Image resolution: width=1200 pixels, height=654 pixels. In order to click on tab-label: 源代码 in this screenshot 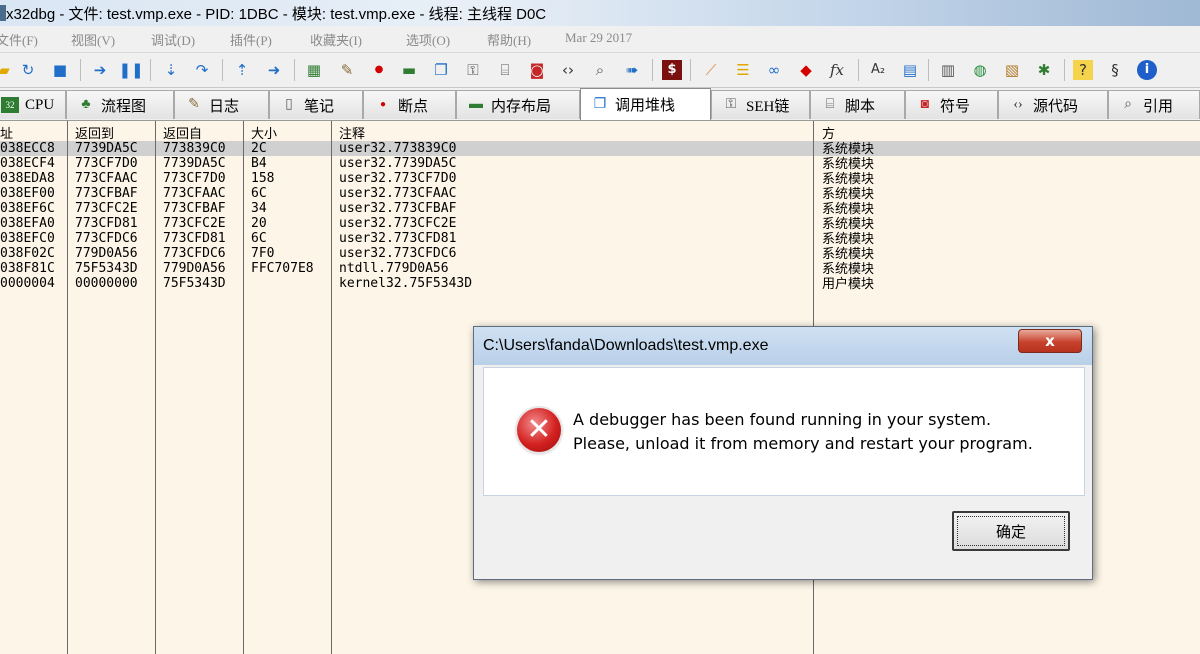, I will do `click(1056, 106)`.